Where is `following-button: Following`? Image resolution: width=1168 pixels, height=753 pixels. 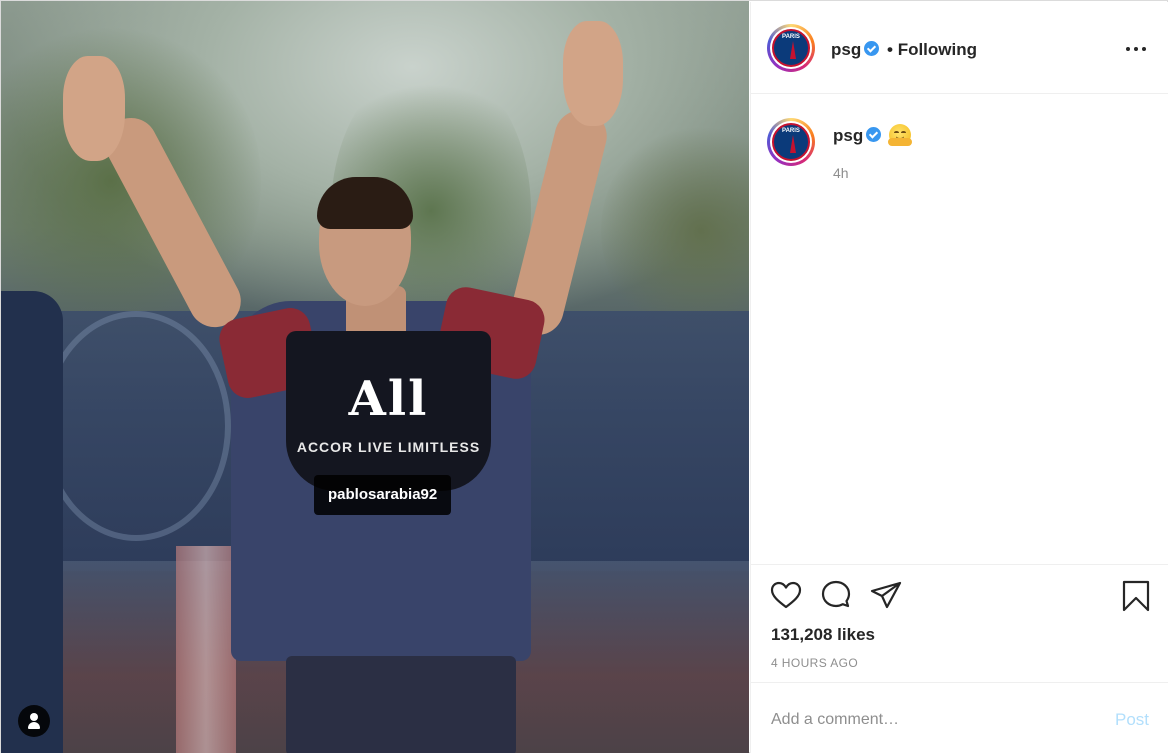
following-button: Following is located at coordinates (937, 49).